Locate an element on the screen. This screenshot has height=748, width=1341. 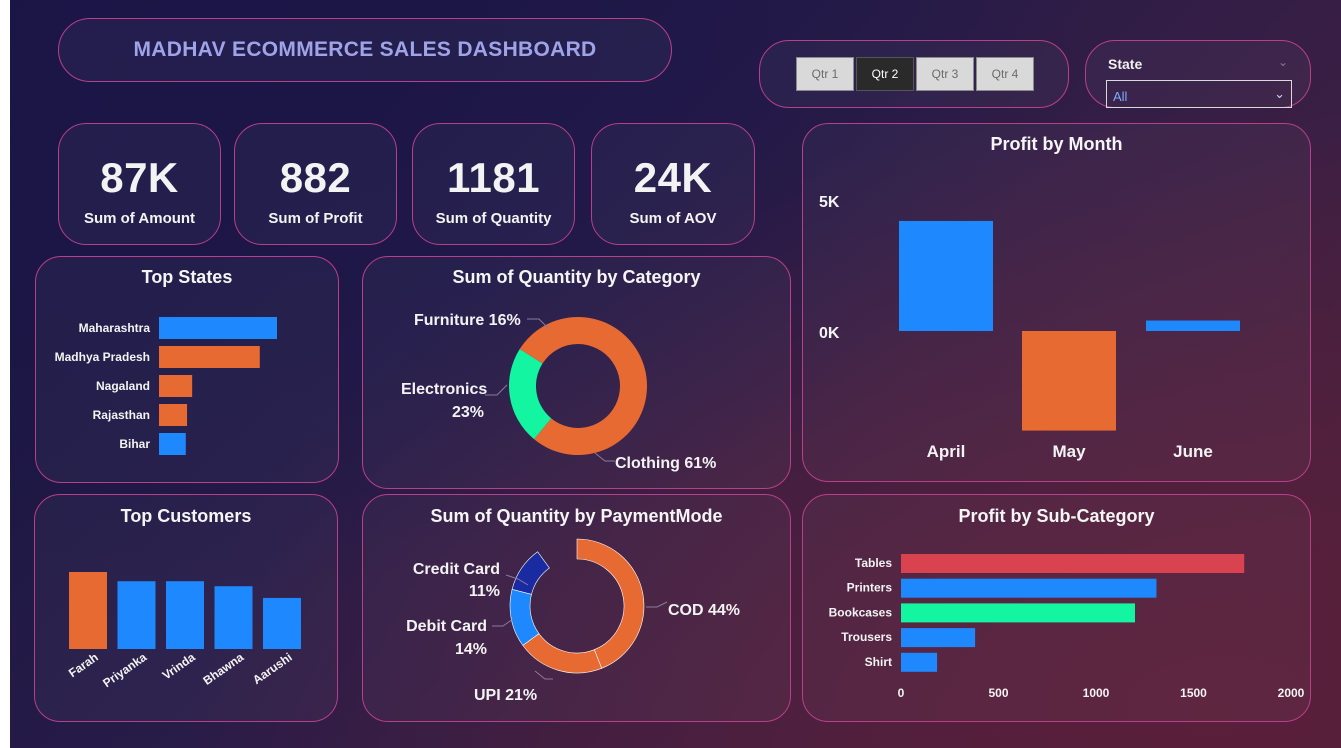
x-tick-label: 500 is located at coordinates (998, 693).